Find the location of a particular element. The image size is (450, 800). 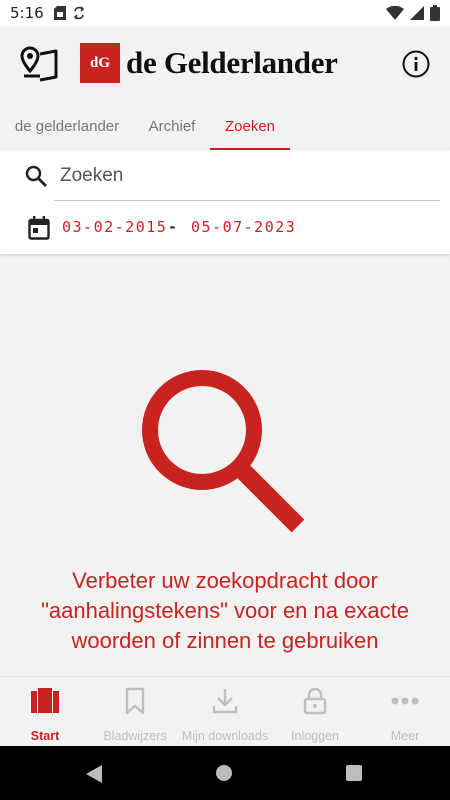

logo-text: de Gelderlander is located at coordinates (232, 62).